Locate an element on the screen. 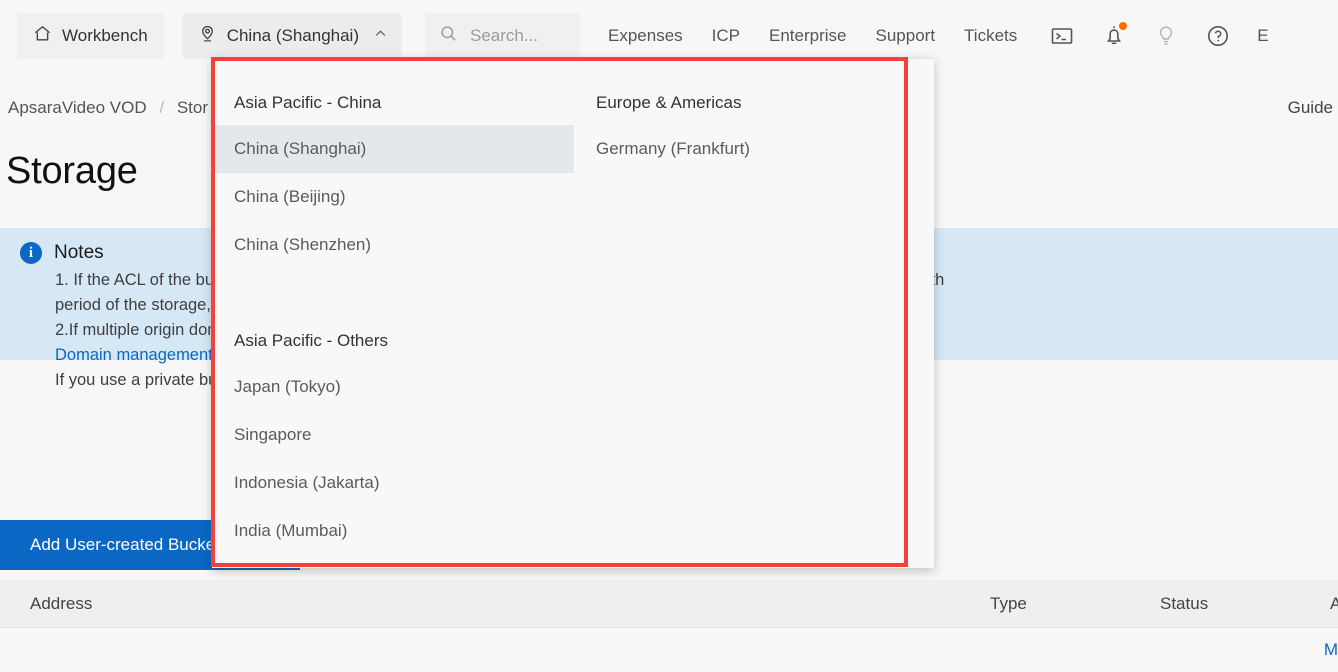  region-selector-label: China (Shanghai) is located at coordinates (292, 35).